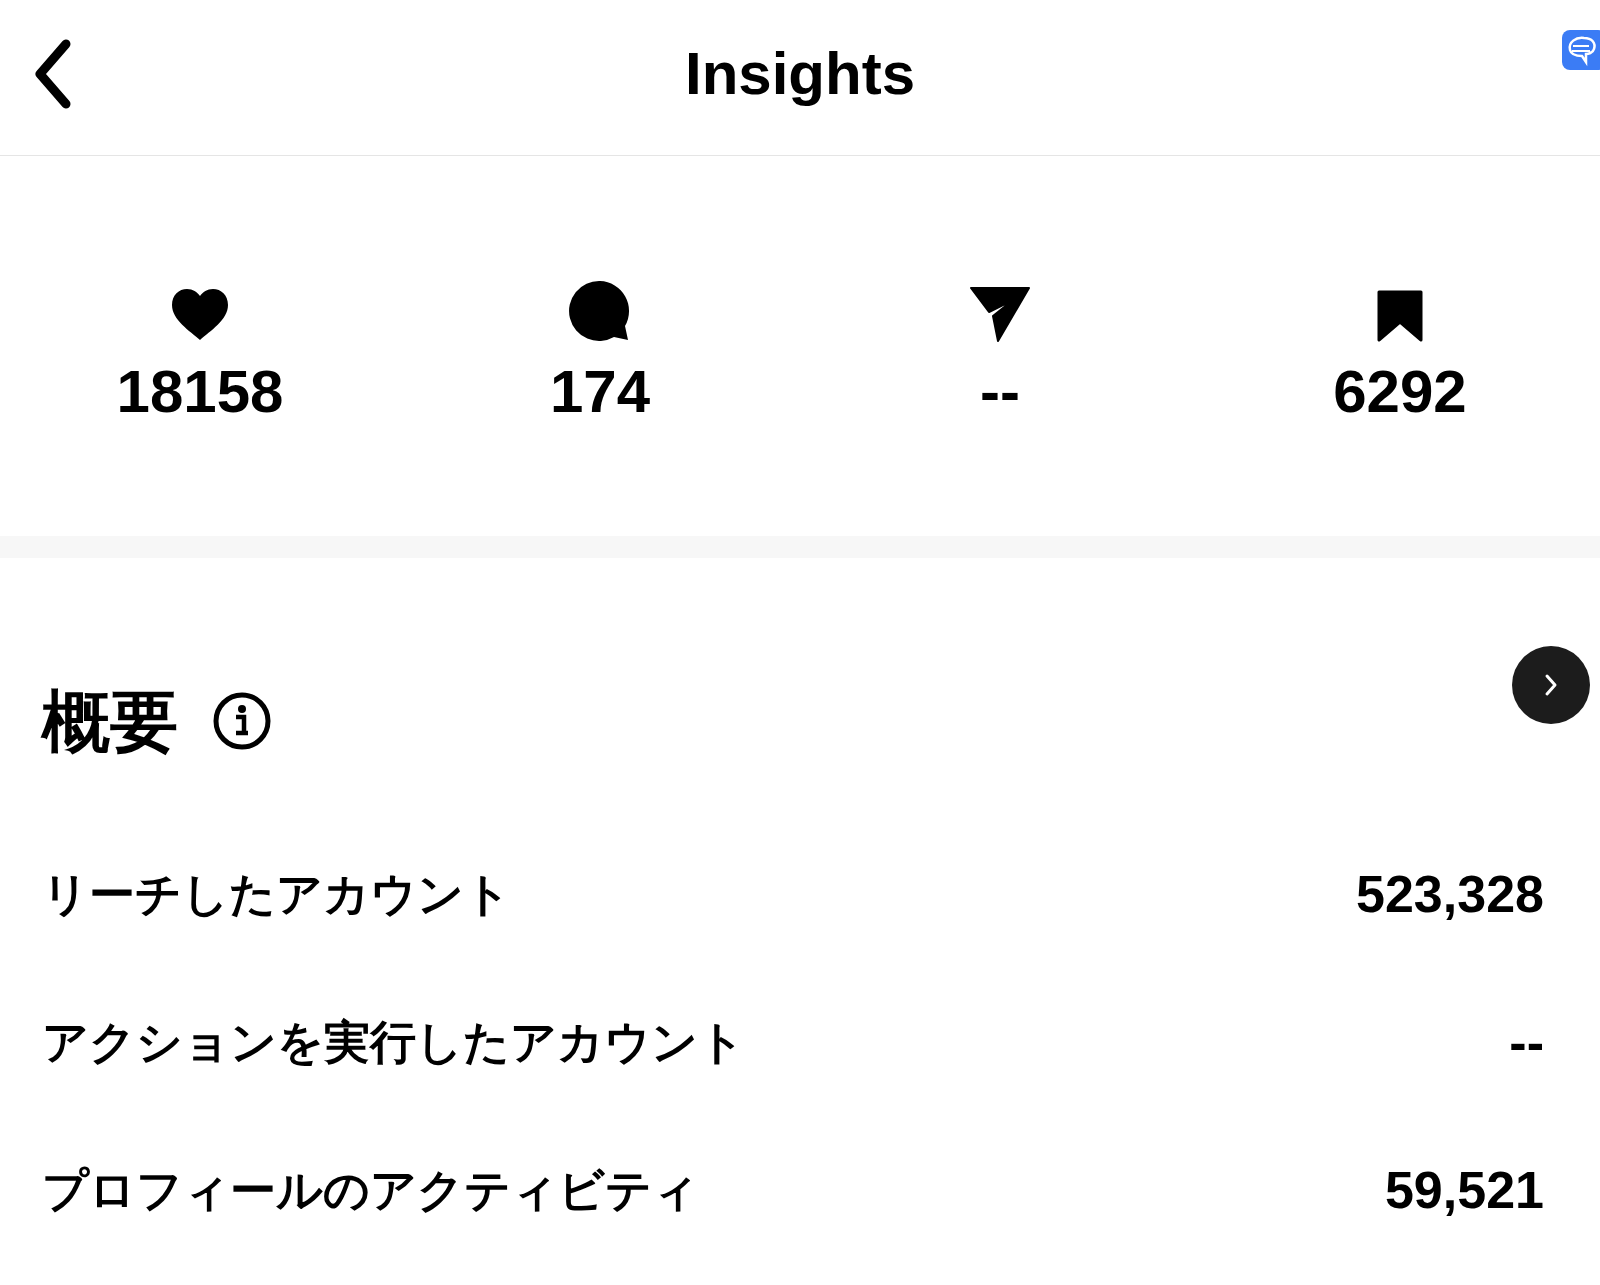 This screenshot has width=1600, height=1285. I want to click on metric-value: 523,328, so click(1450, 894).